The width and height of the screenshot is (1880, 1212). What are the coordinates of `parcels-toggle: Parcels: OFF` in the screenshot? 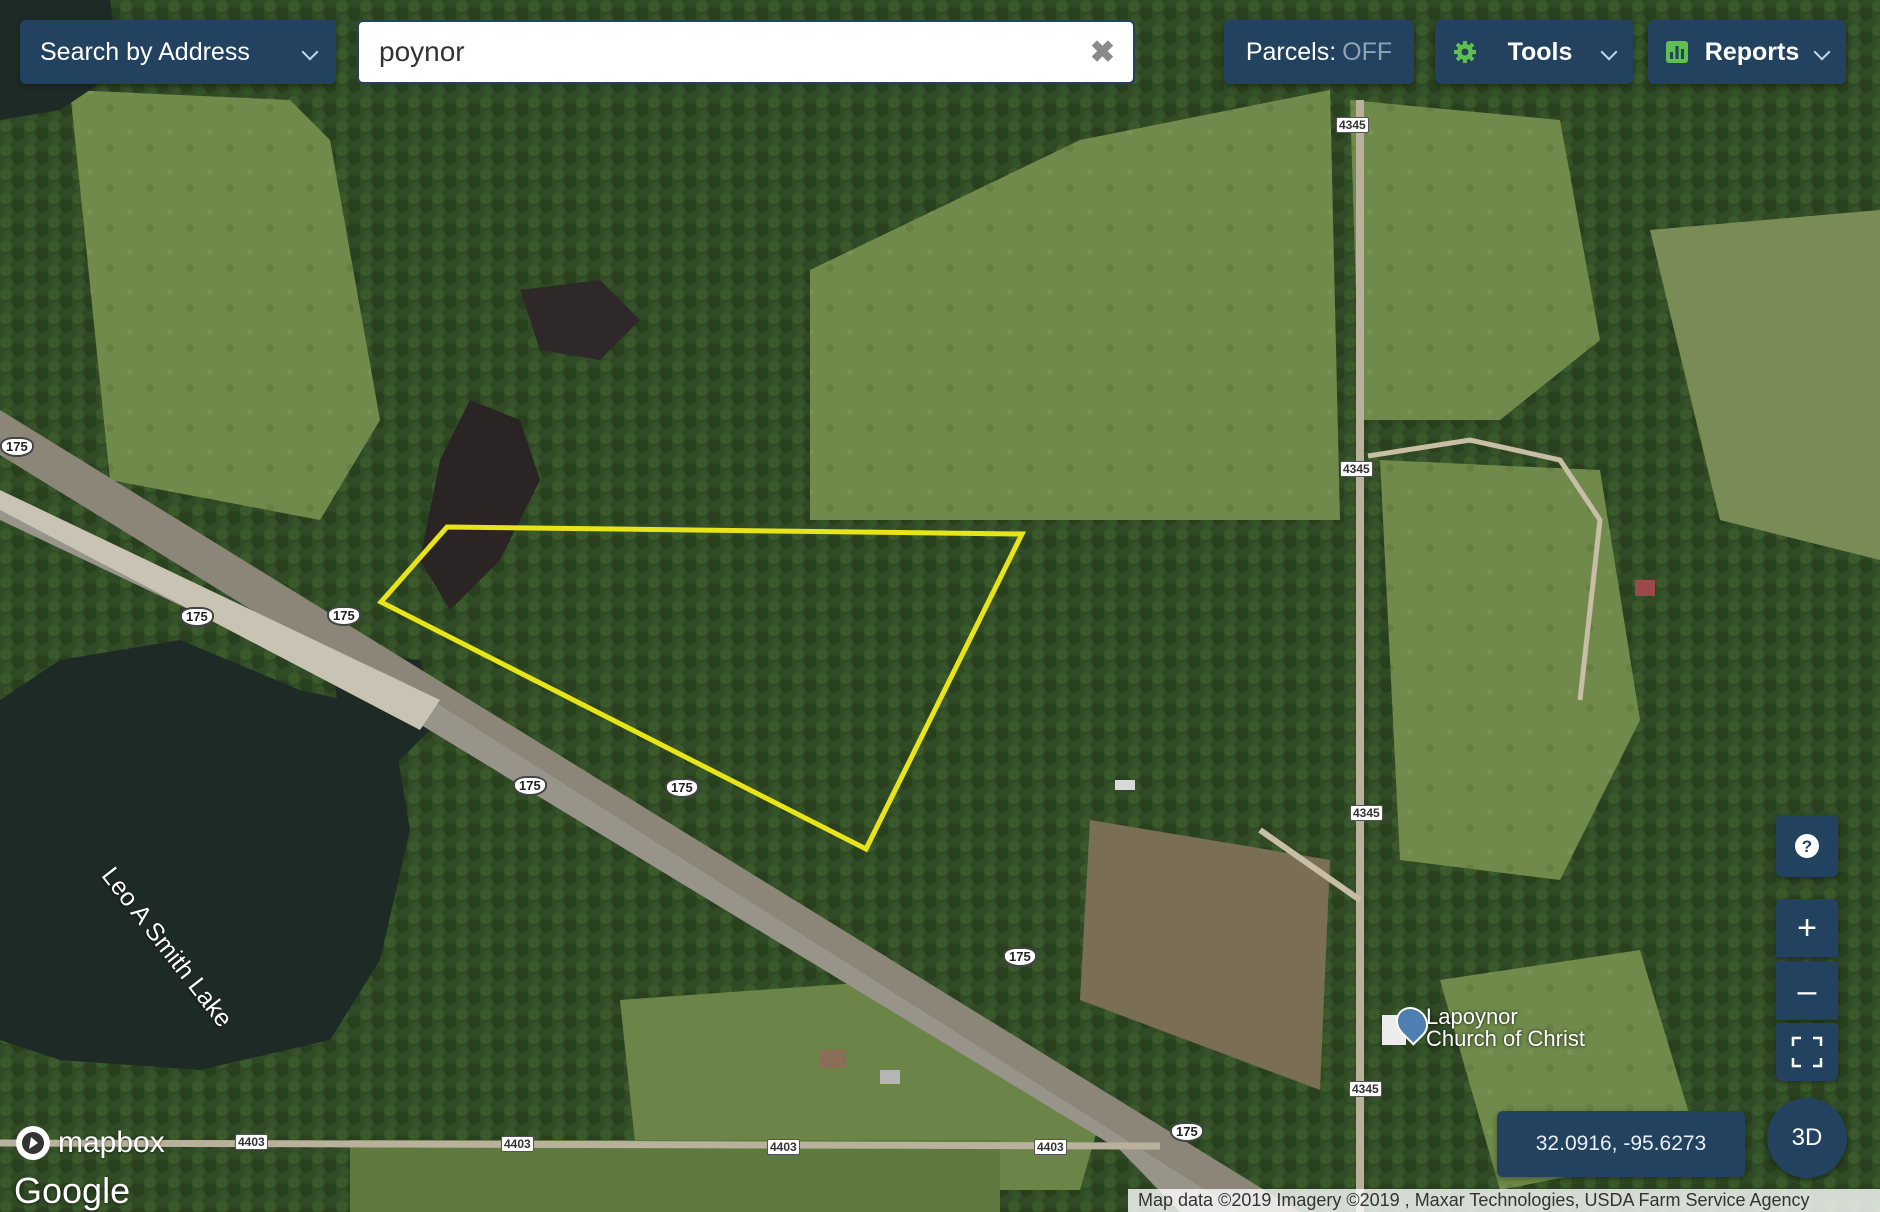 It's located at (1319, 52).